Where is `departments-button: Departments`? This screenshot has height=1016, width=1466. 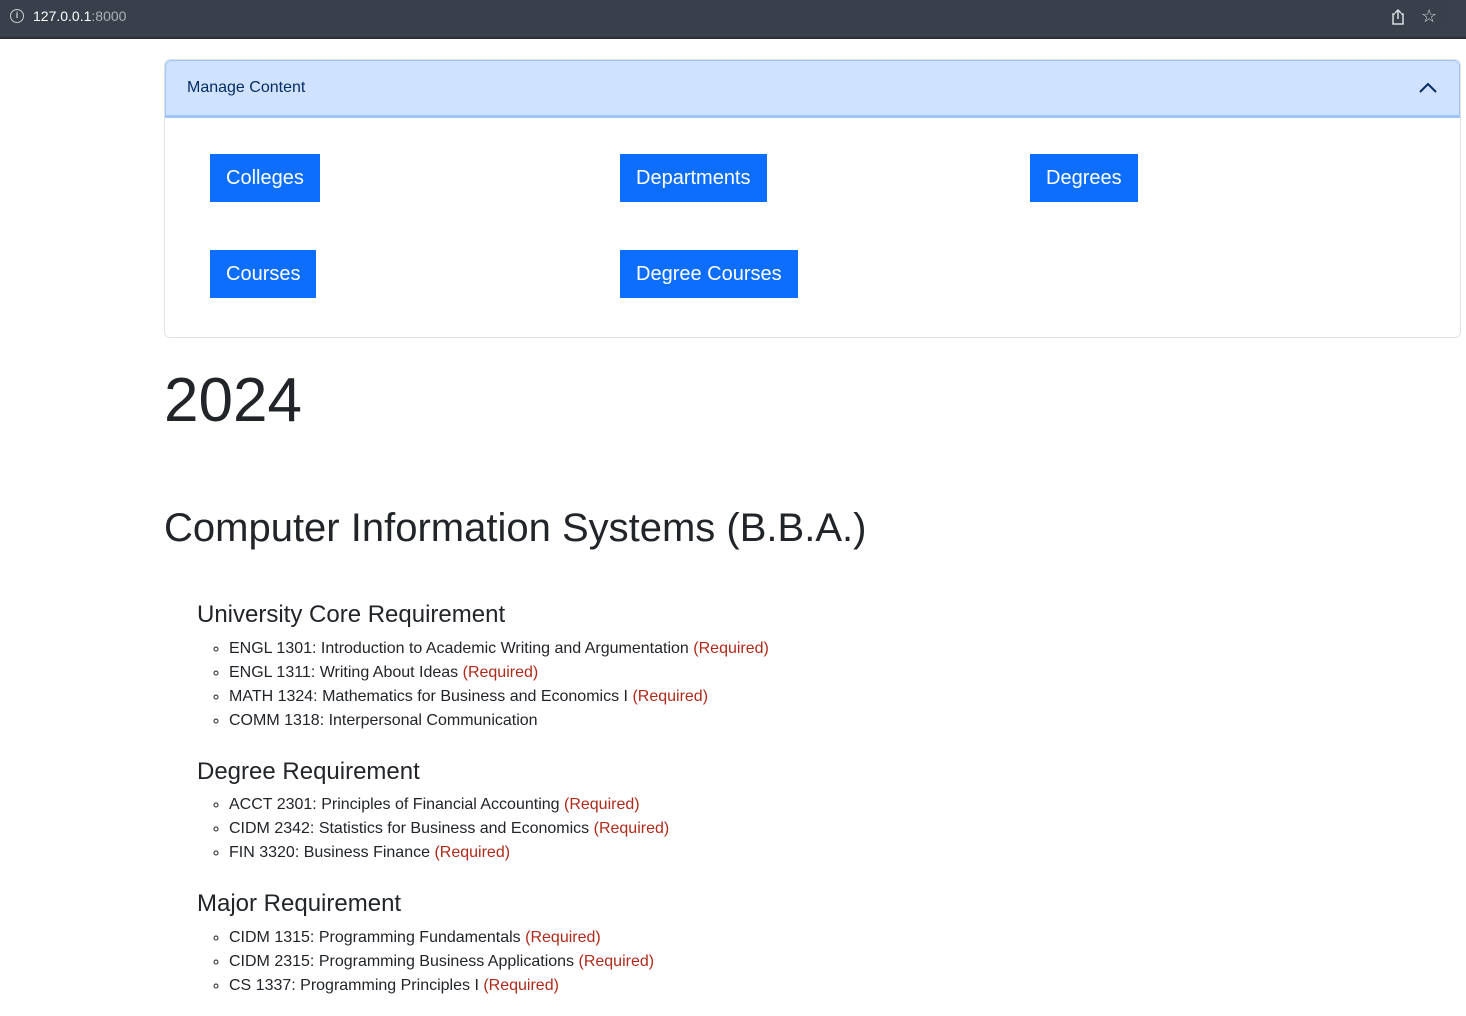 departments-button: Departments is located at coordinates (693, 178).